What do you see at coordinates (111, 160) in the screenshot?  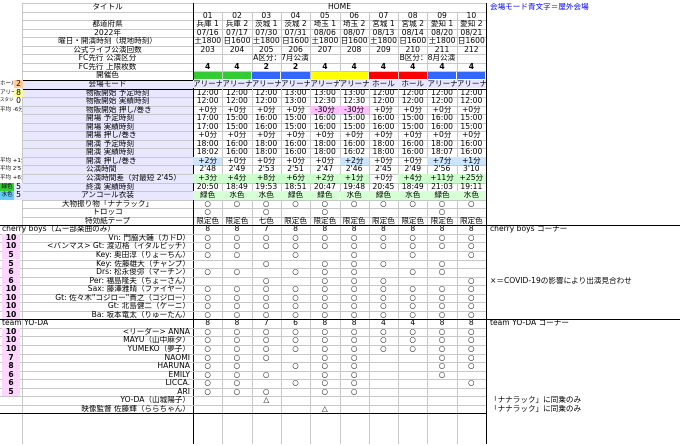 I see `row-label-start_diff: 開演 押し/巻き` at bounding box center [111, 160].